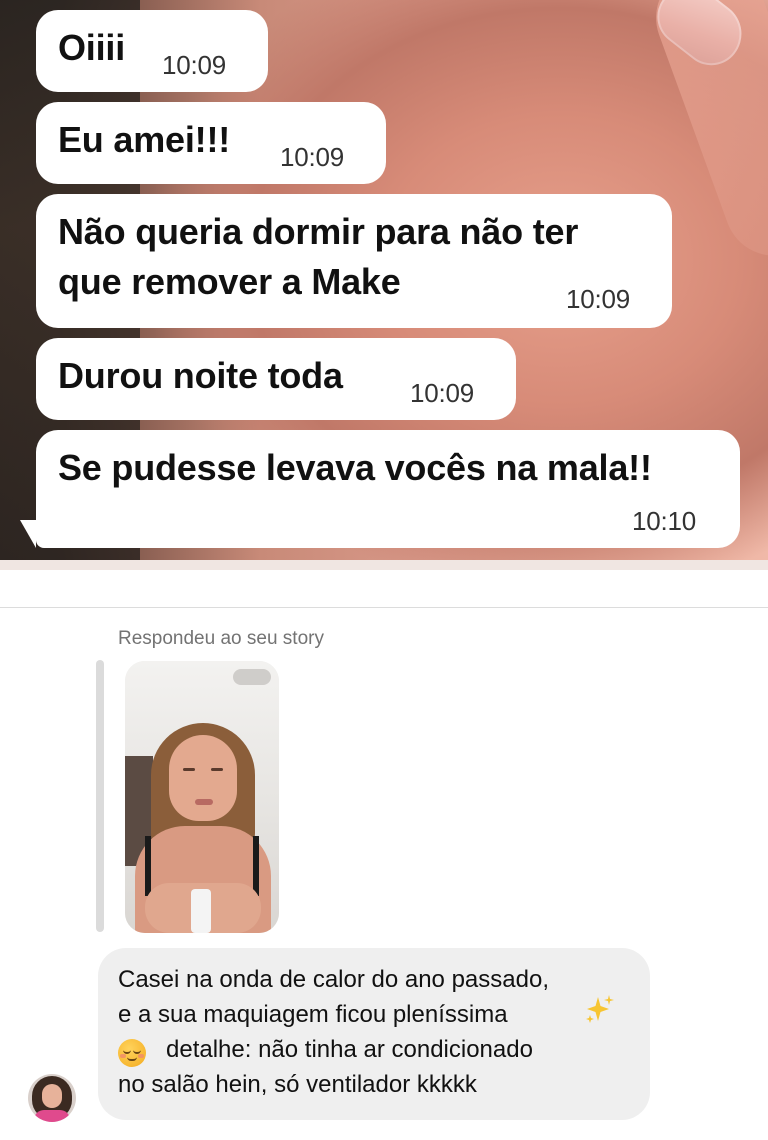 The width and height of the screenshot is (768, 1140). What do you see at coordinates (144, 139) in the screenshot?
I see `message-text: Eu amei!!!` at bounding box center [144, 139].